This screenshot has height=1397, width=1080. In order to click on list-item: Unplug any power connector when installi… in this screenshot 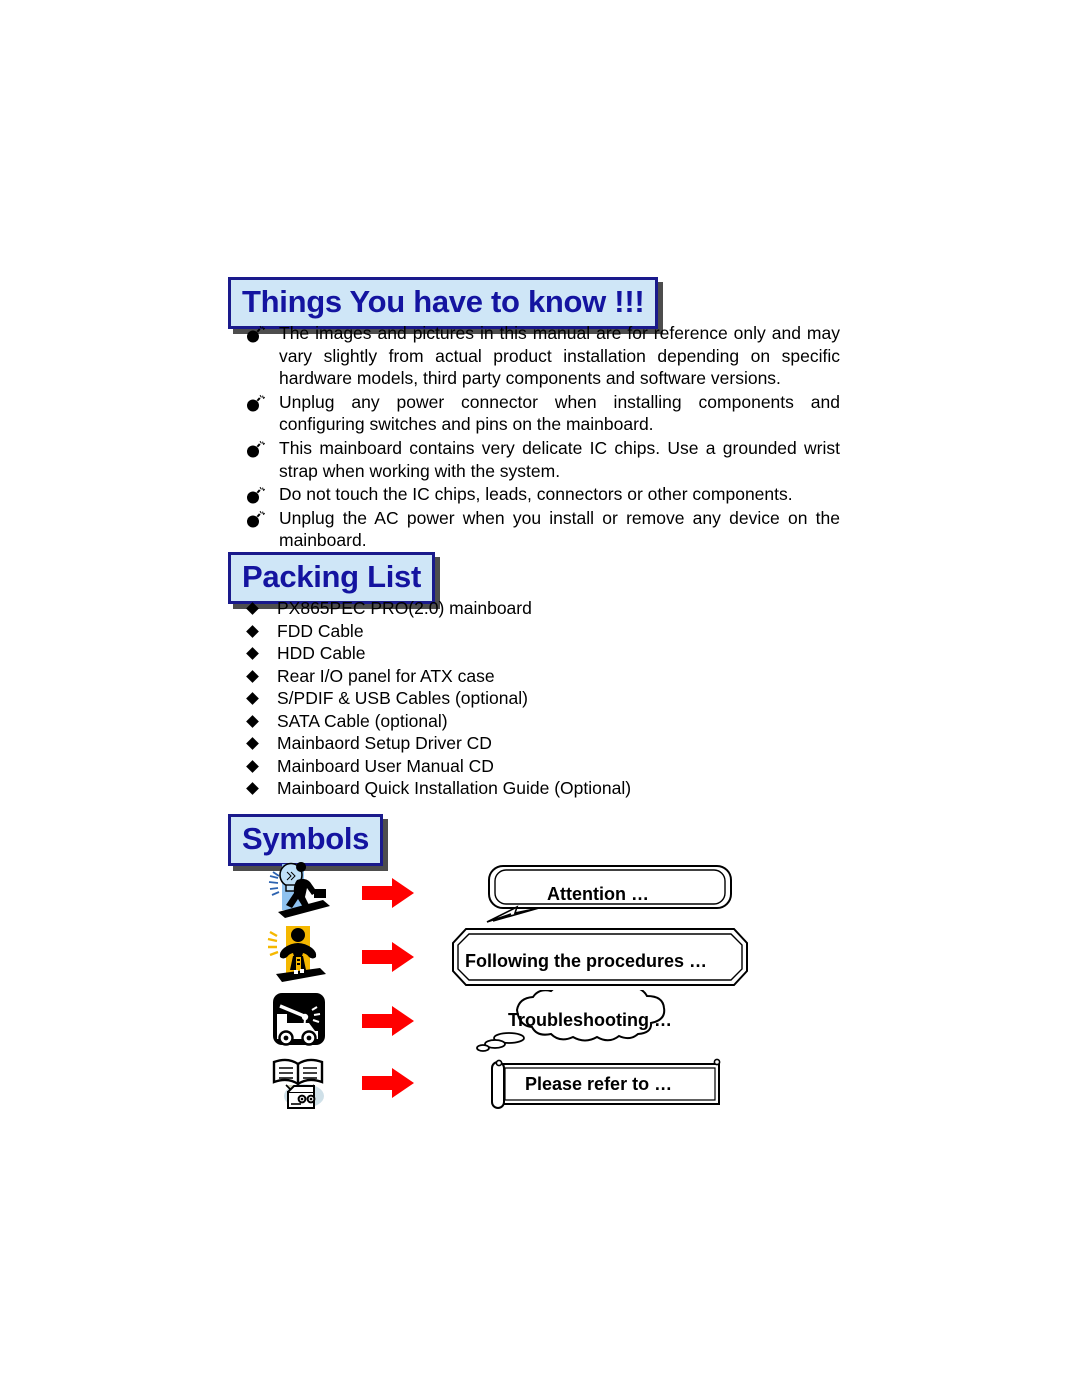, I will do `click(541, 413)`.